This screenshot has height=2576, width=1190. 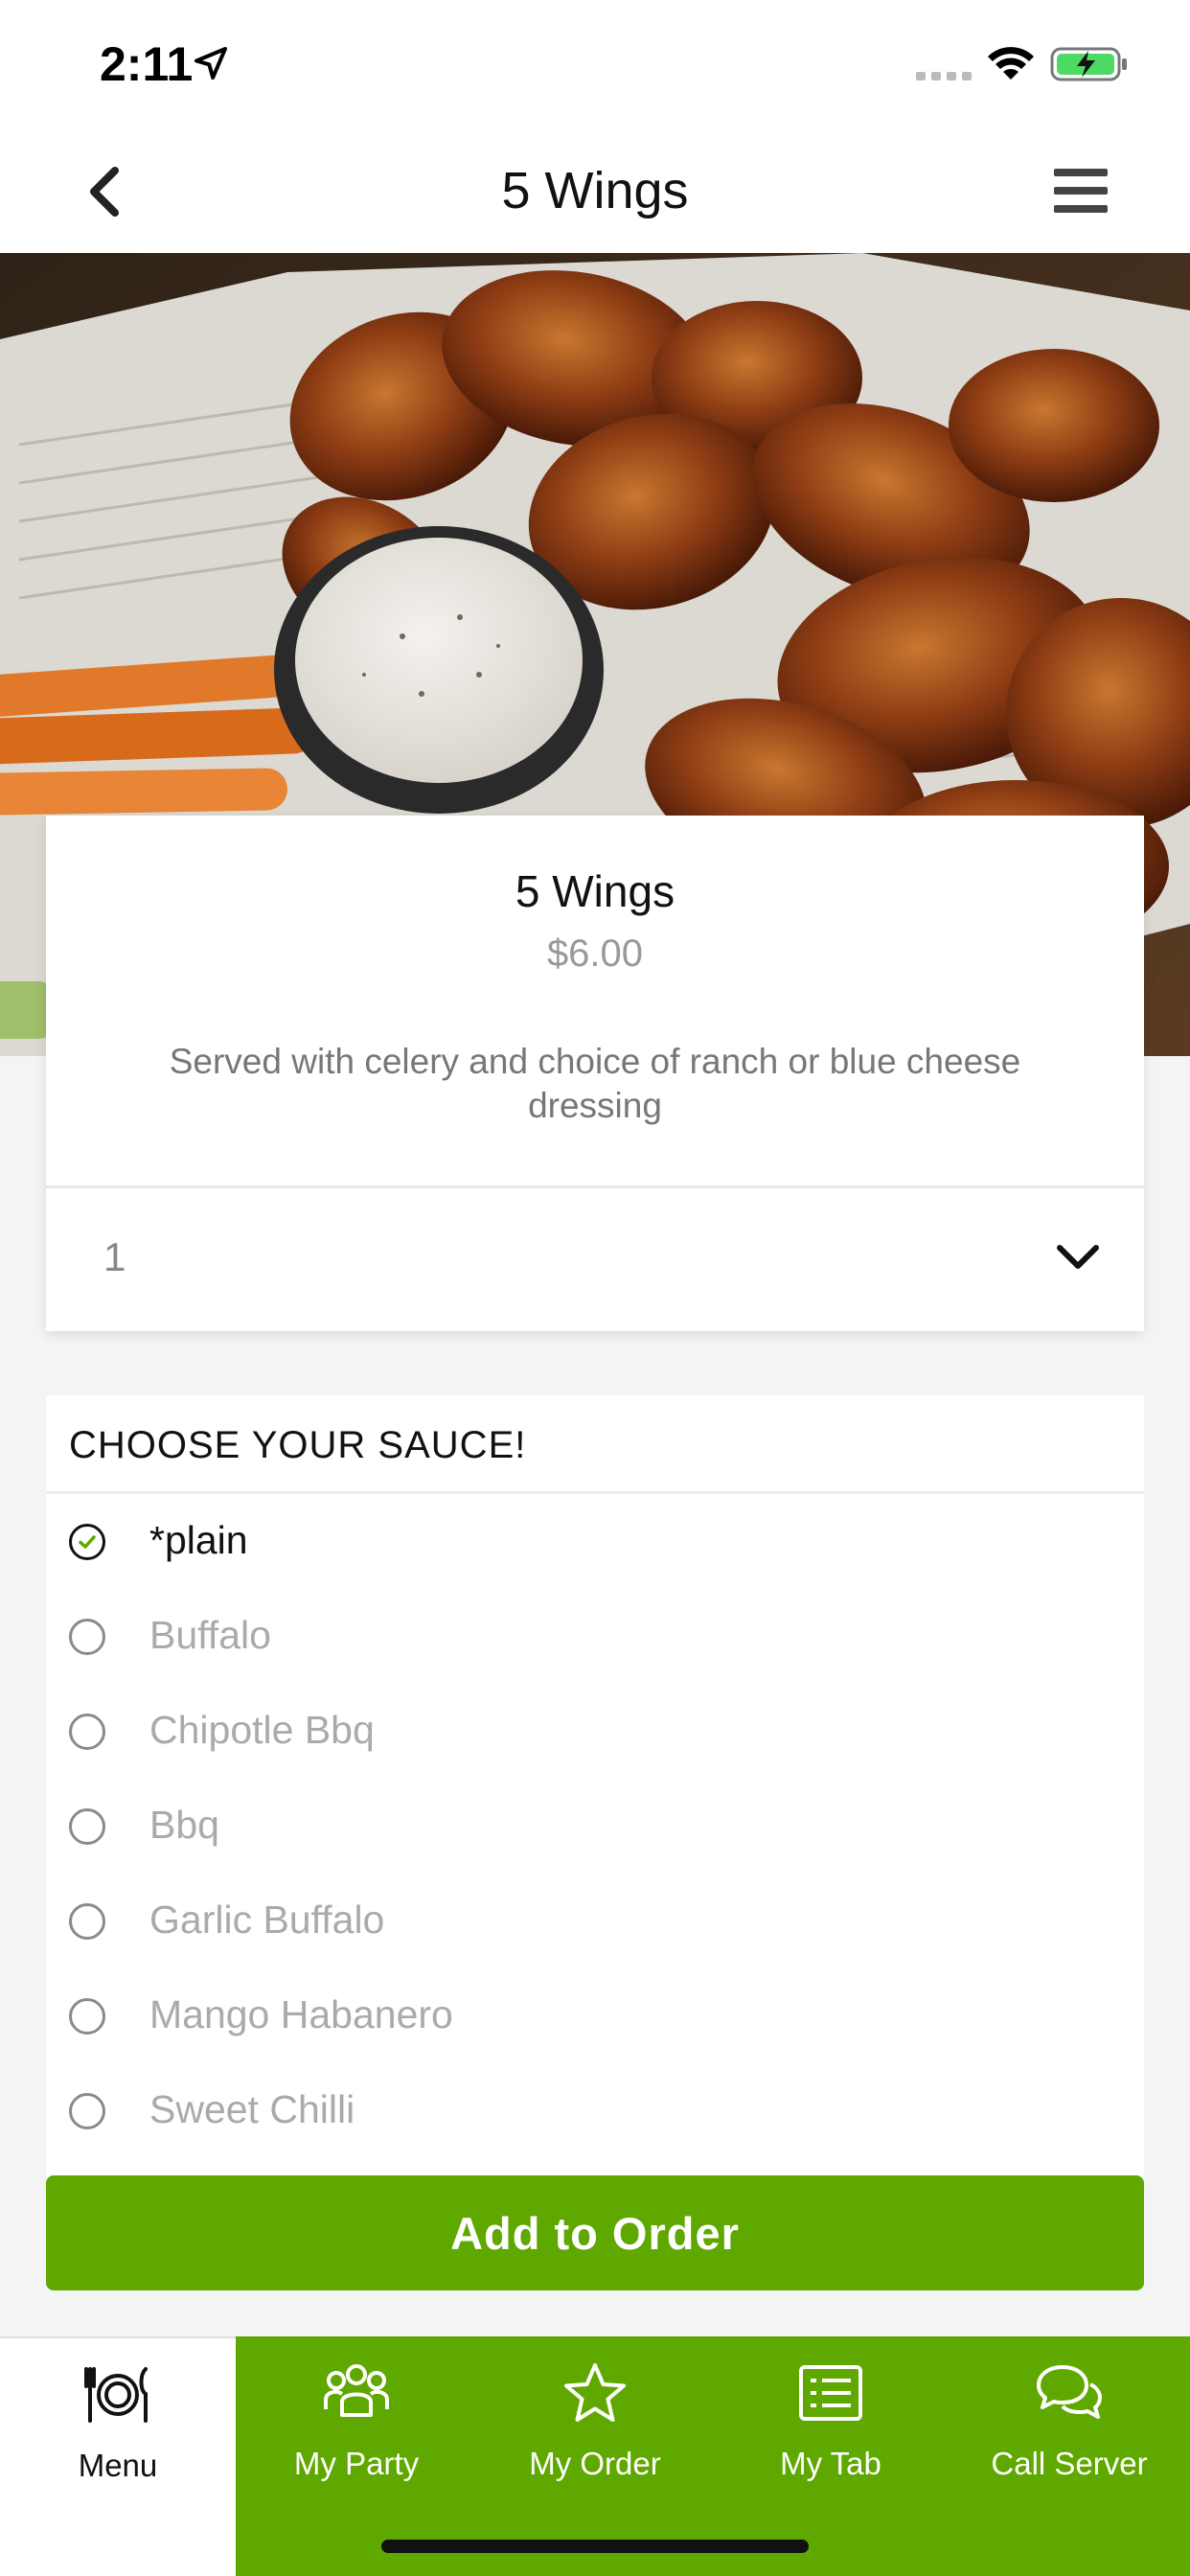 I want to click on status-bar: 2:11, so click(x=595, y=63).